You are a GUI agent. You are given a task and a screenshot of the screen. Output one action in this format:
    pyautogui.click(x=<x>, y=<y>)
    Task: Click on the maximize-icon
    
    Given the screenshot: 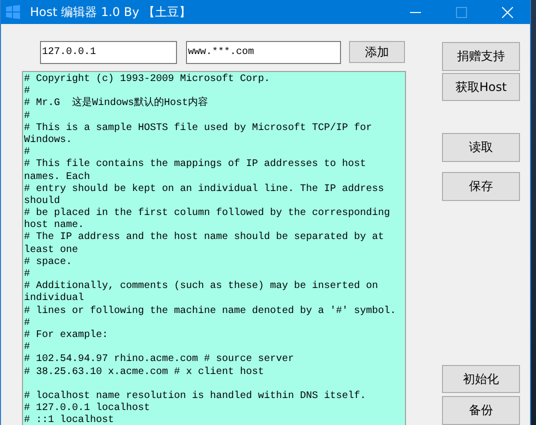 What is the action you would take?
    pyautogui.click(x=461, y=12)
    